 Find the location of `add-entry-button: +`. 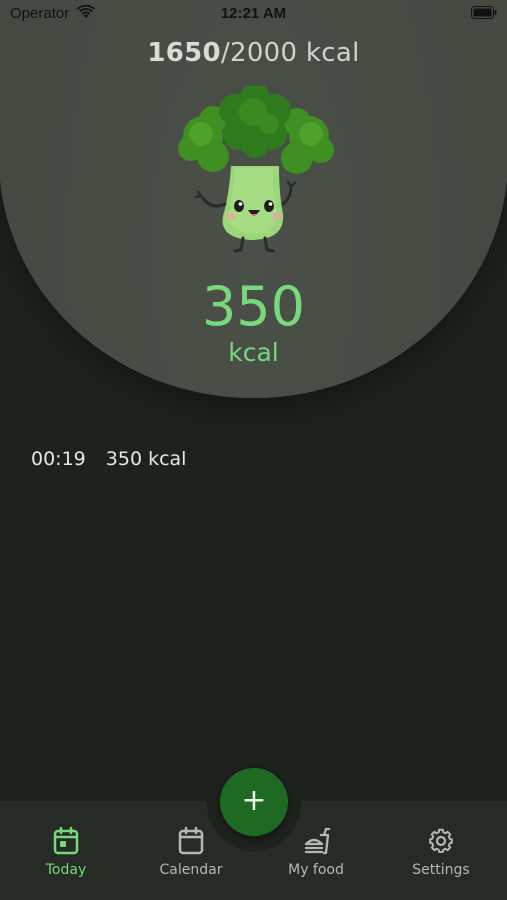

add-entry-button: + is located at coordinates (254, 802).